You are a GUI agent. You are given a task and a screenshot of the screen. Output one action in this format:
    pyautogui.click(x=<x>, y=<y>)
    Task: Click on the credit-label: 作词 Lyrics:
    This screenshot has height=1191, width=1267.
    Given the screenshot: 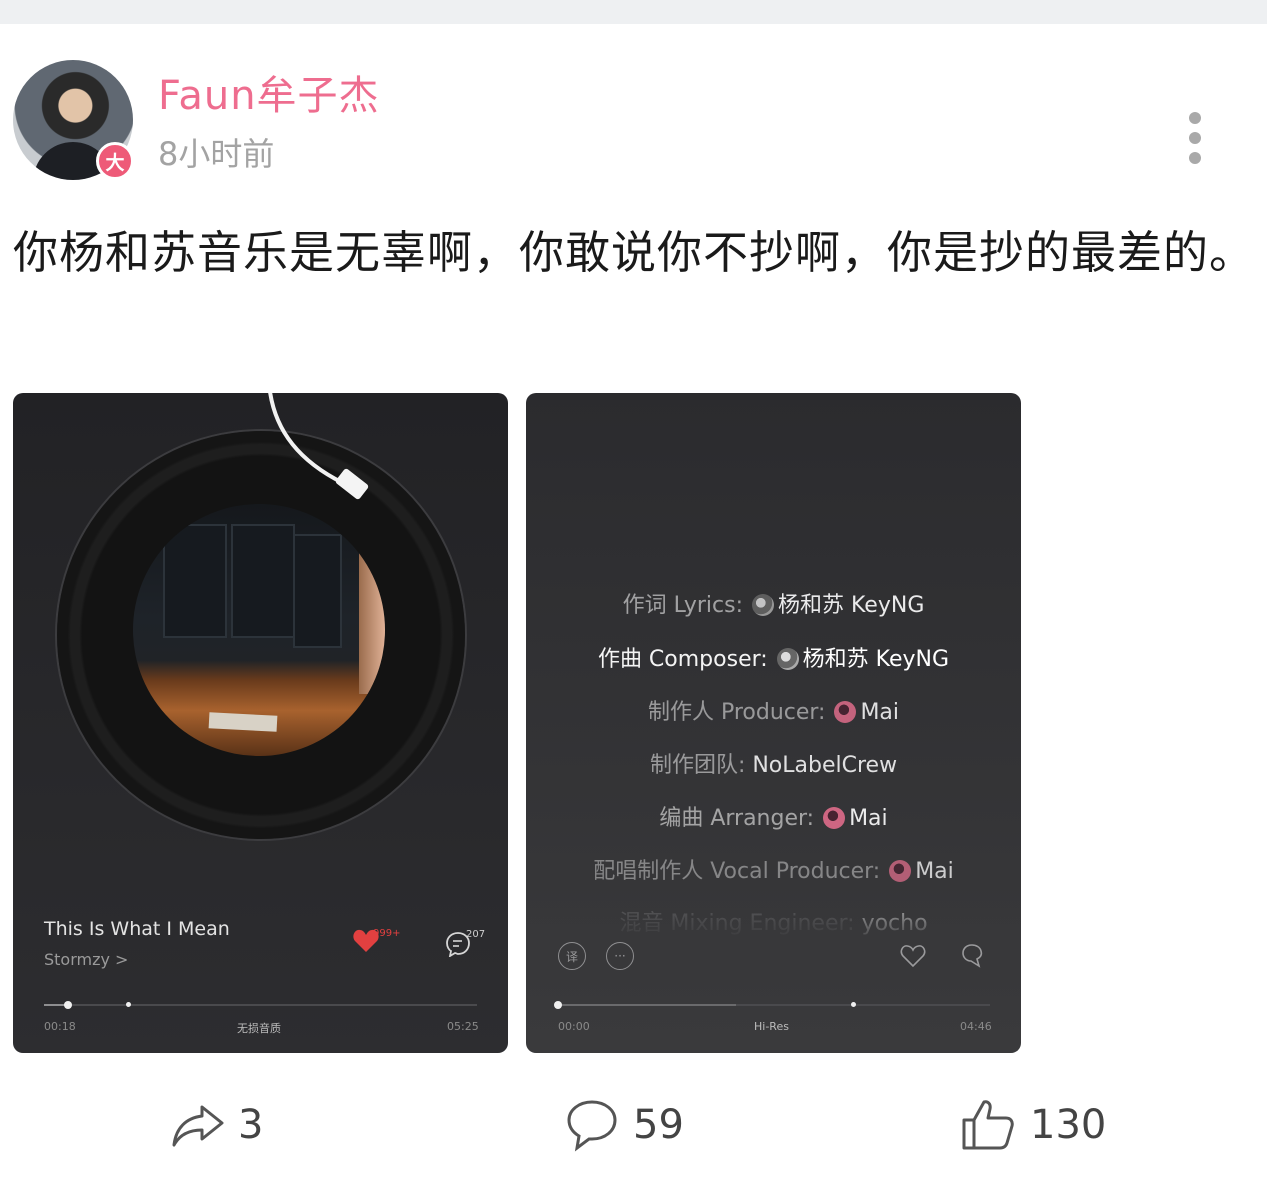 What is the action you would take?
    pyautogui.click(x=686, y=605)
    